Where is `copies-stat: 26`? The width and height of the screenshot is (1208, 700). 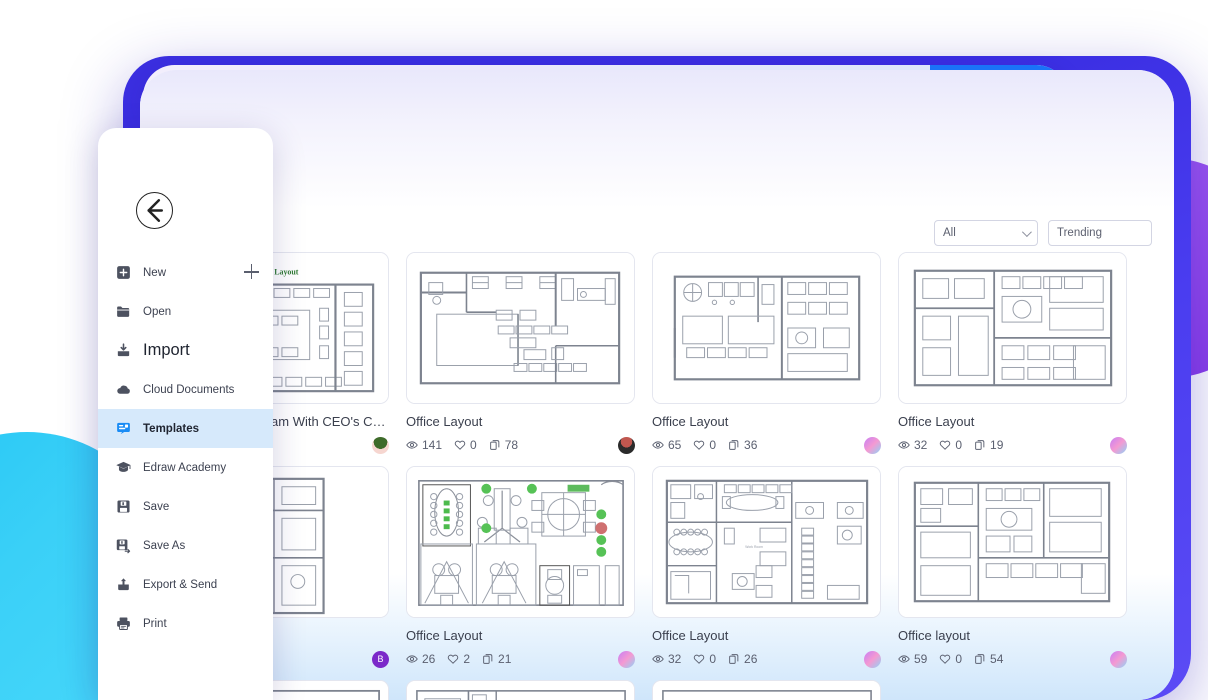
copies-stat: 26 is located at coordinates (742, 659).